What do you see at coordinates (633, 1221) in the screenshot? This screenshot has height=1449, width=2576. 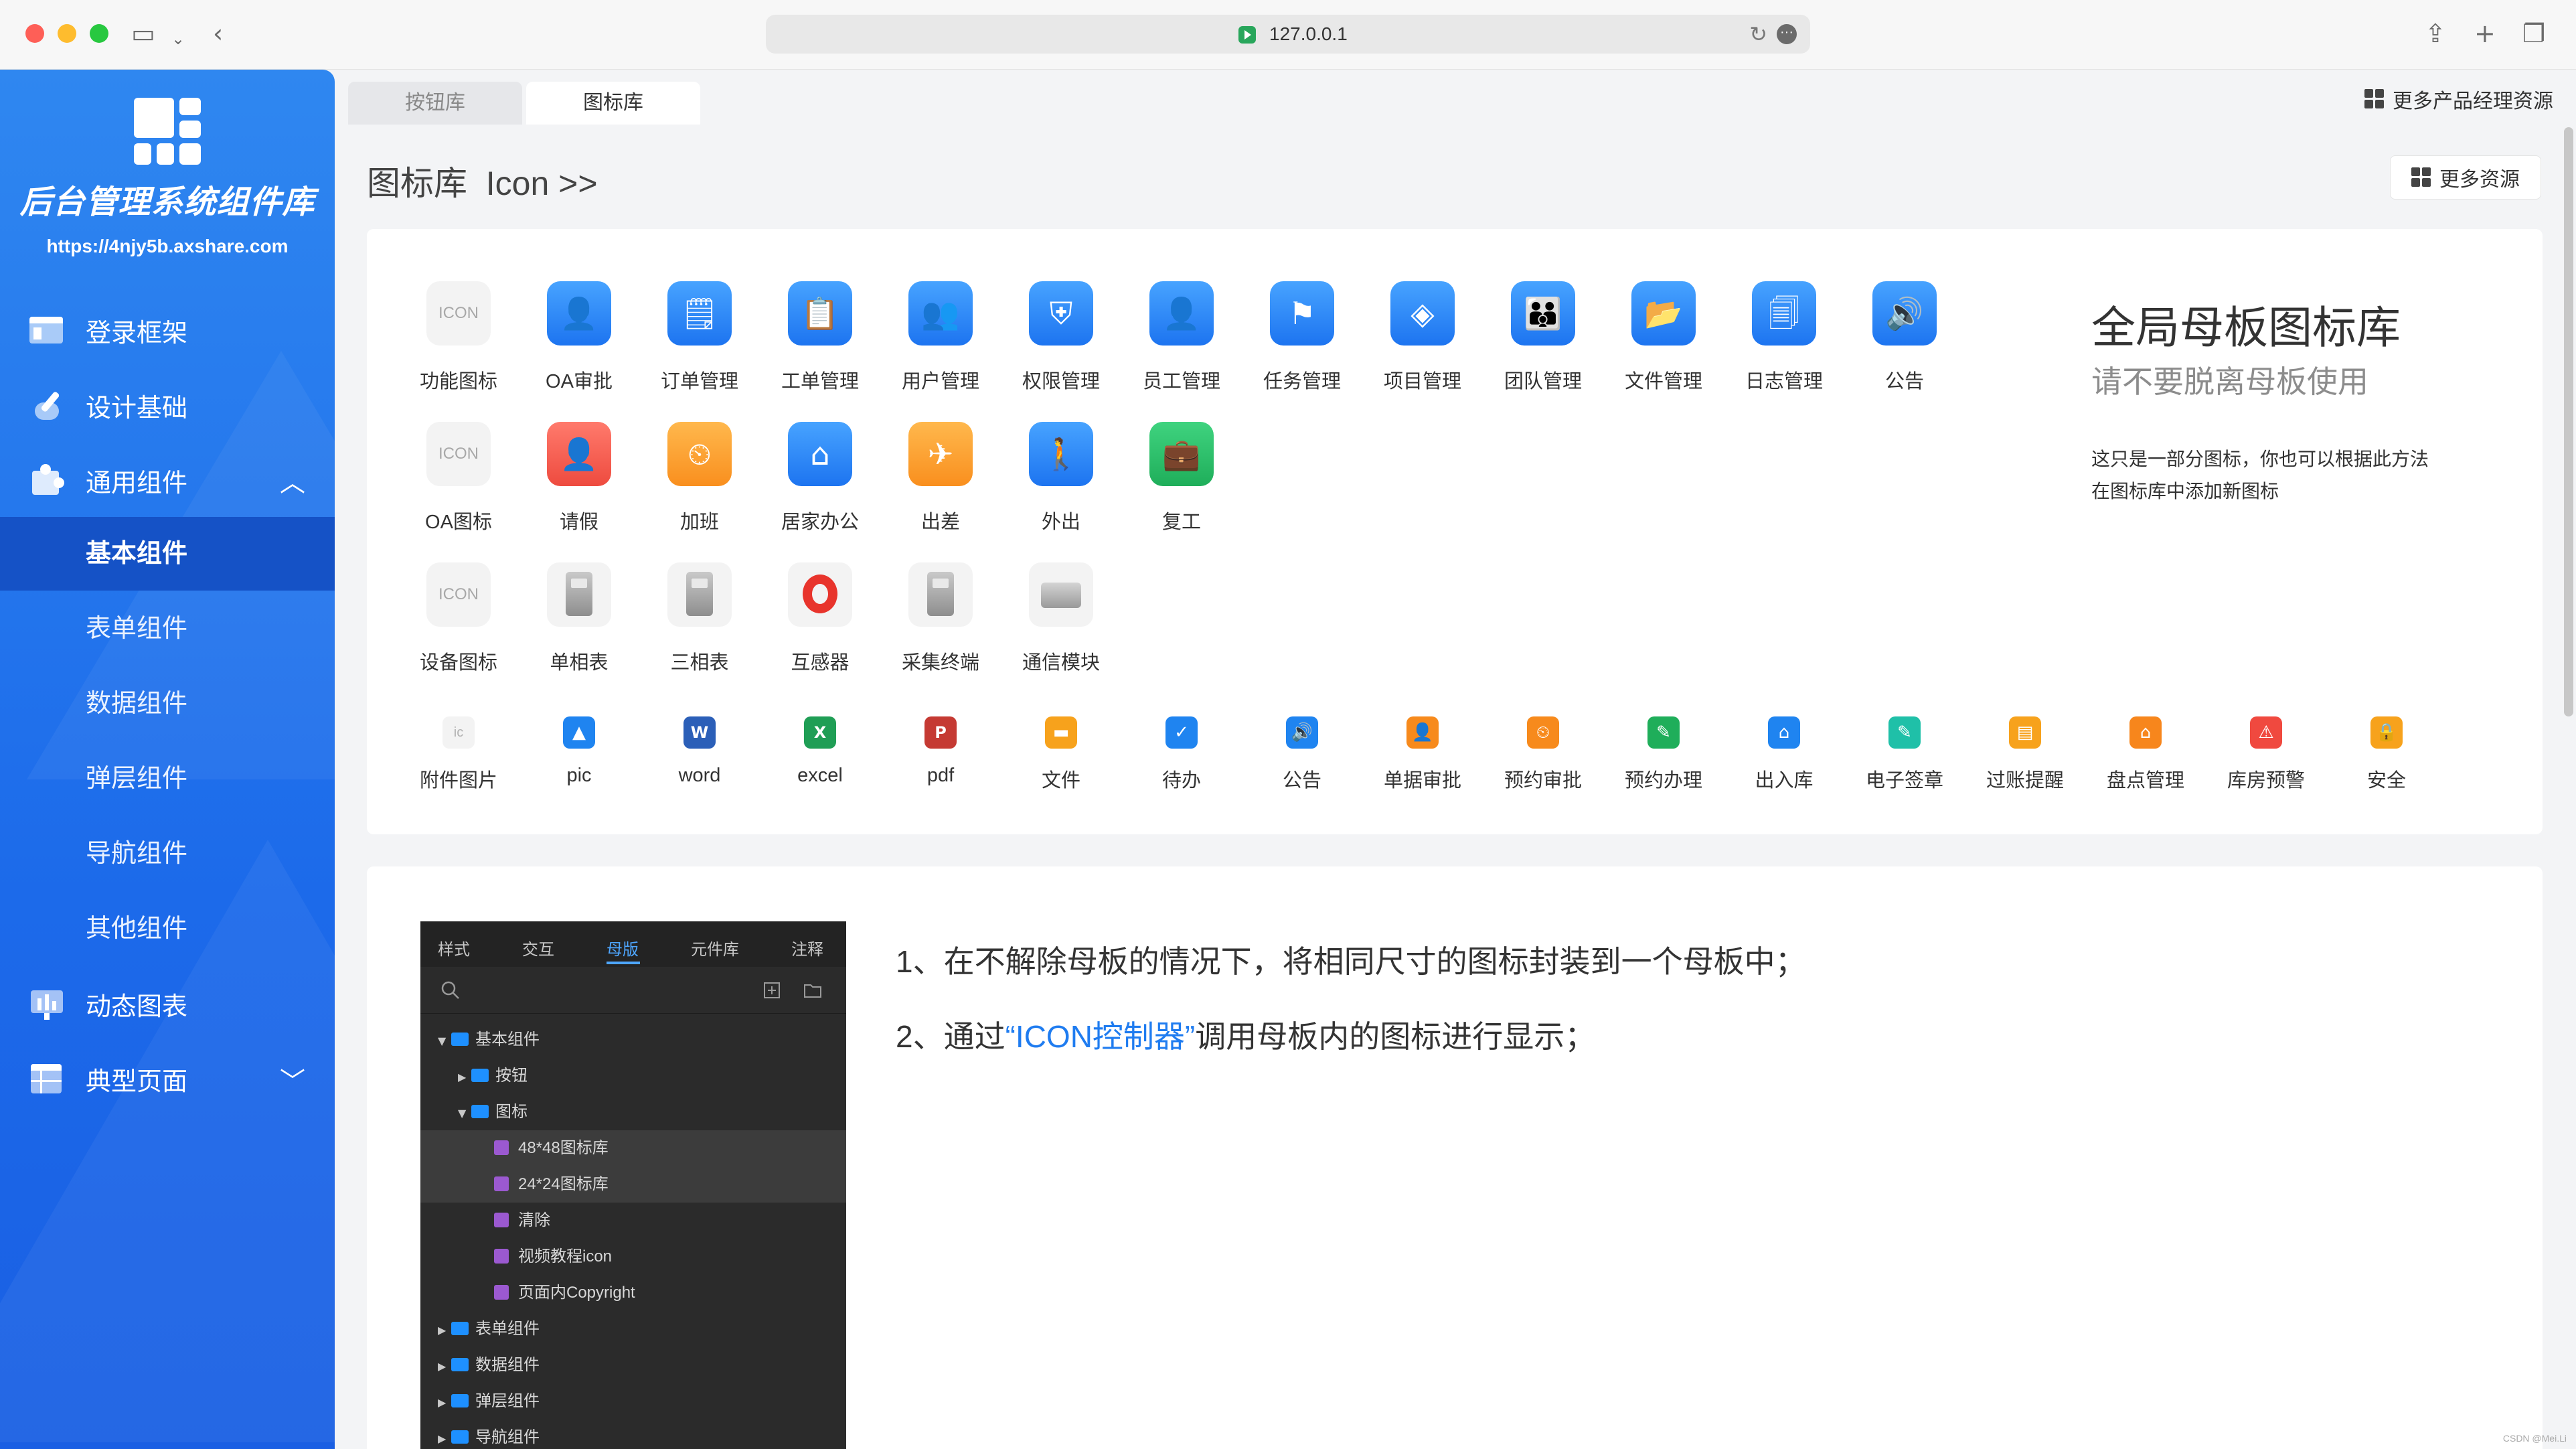 I see `tree-row: 清除` at bounding box center [633, 1221].